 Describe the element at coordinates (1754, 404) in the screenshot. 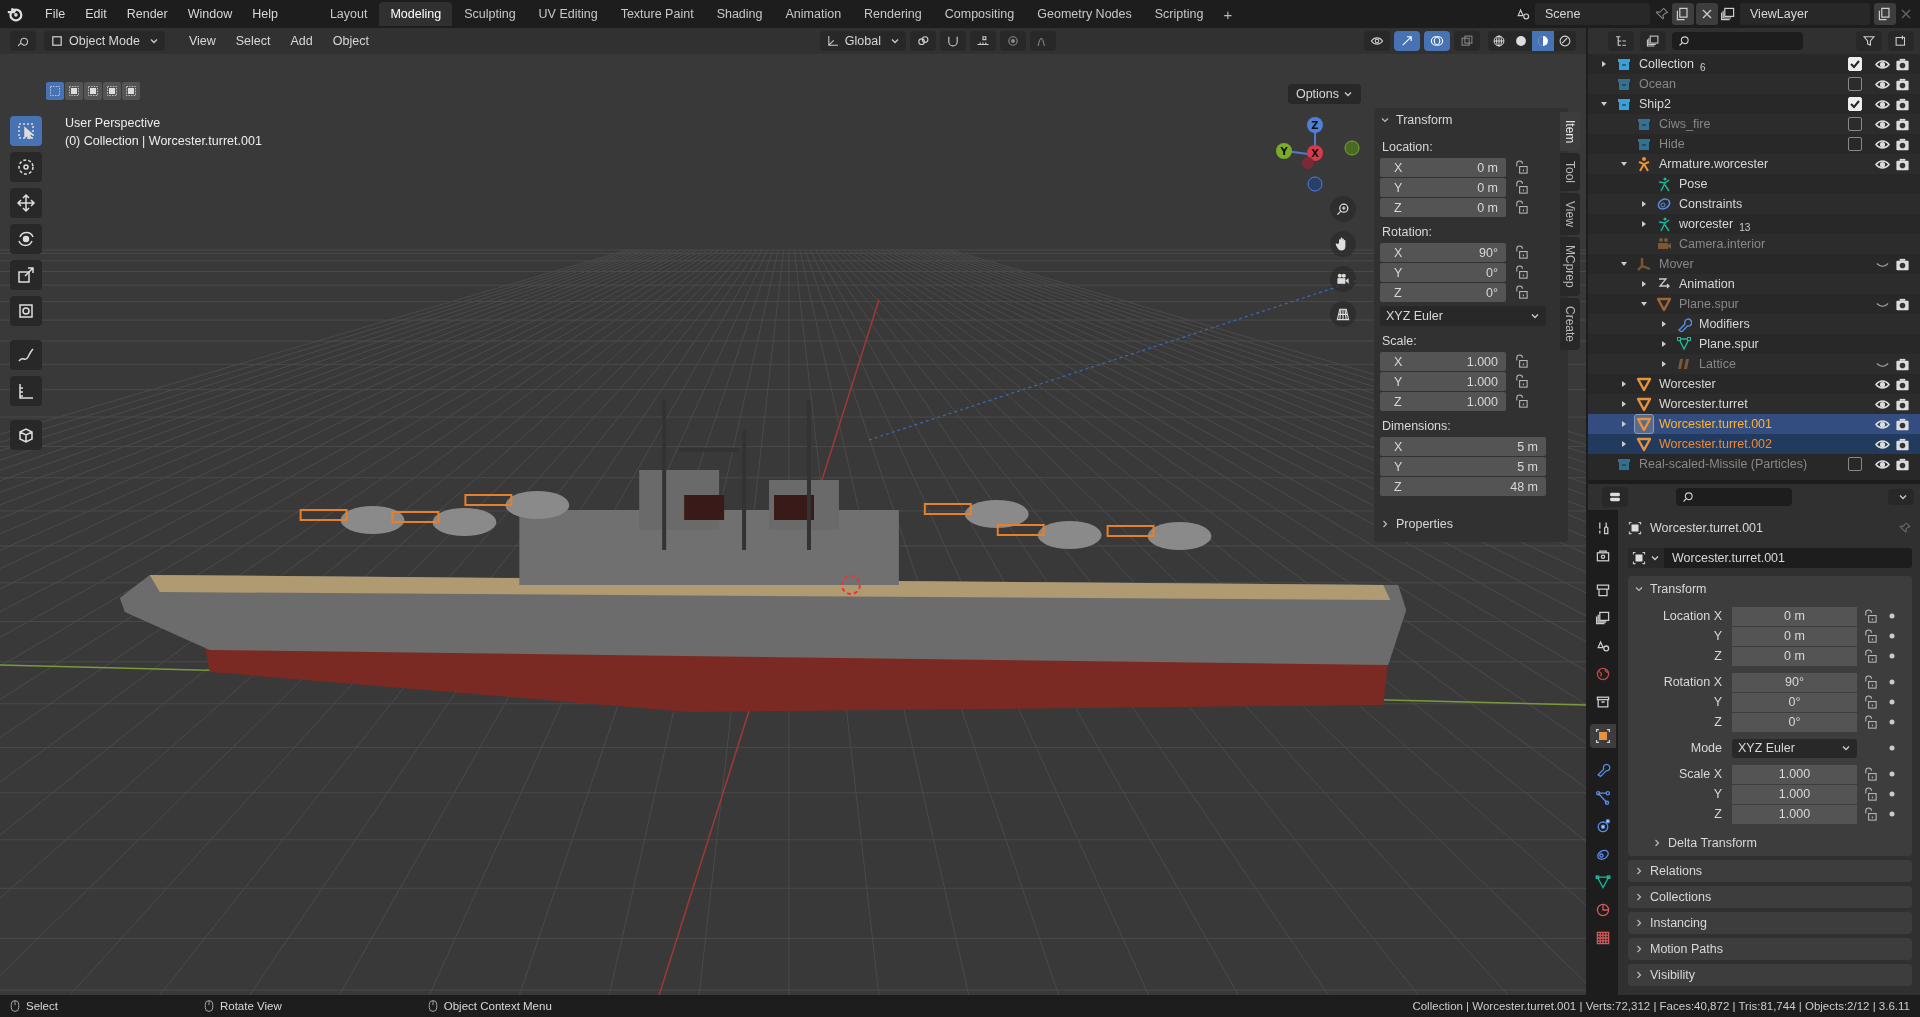

I see `outliner-row: Worcester.turret` at that location.